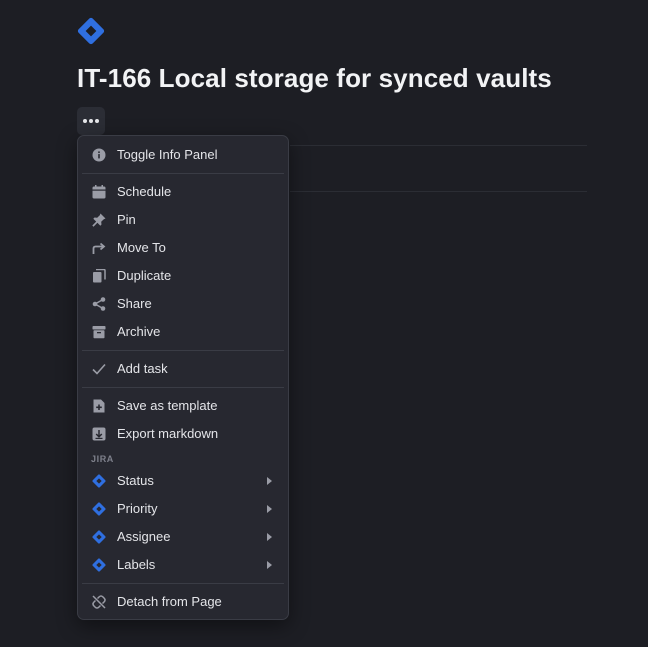 Image resolution: width=648 pixels, height=647 pixels. I want to click on ellipsis-icon, so click(85, 121).